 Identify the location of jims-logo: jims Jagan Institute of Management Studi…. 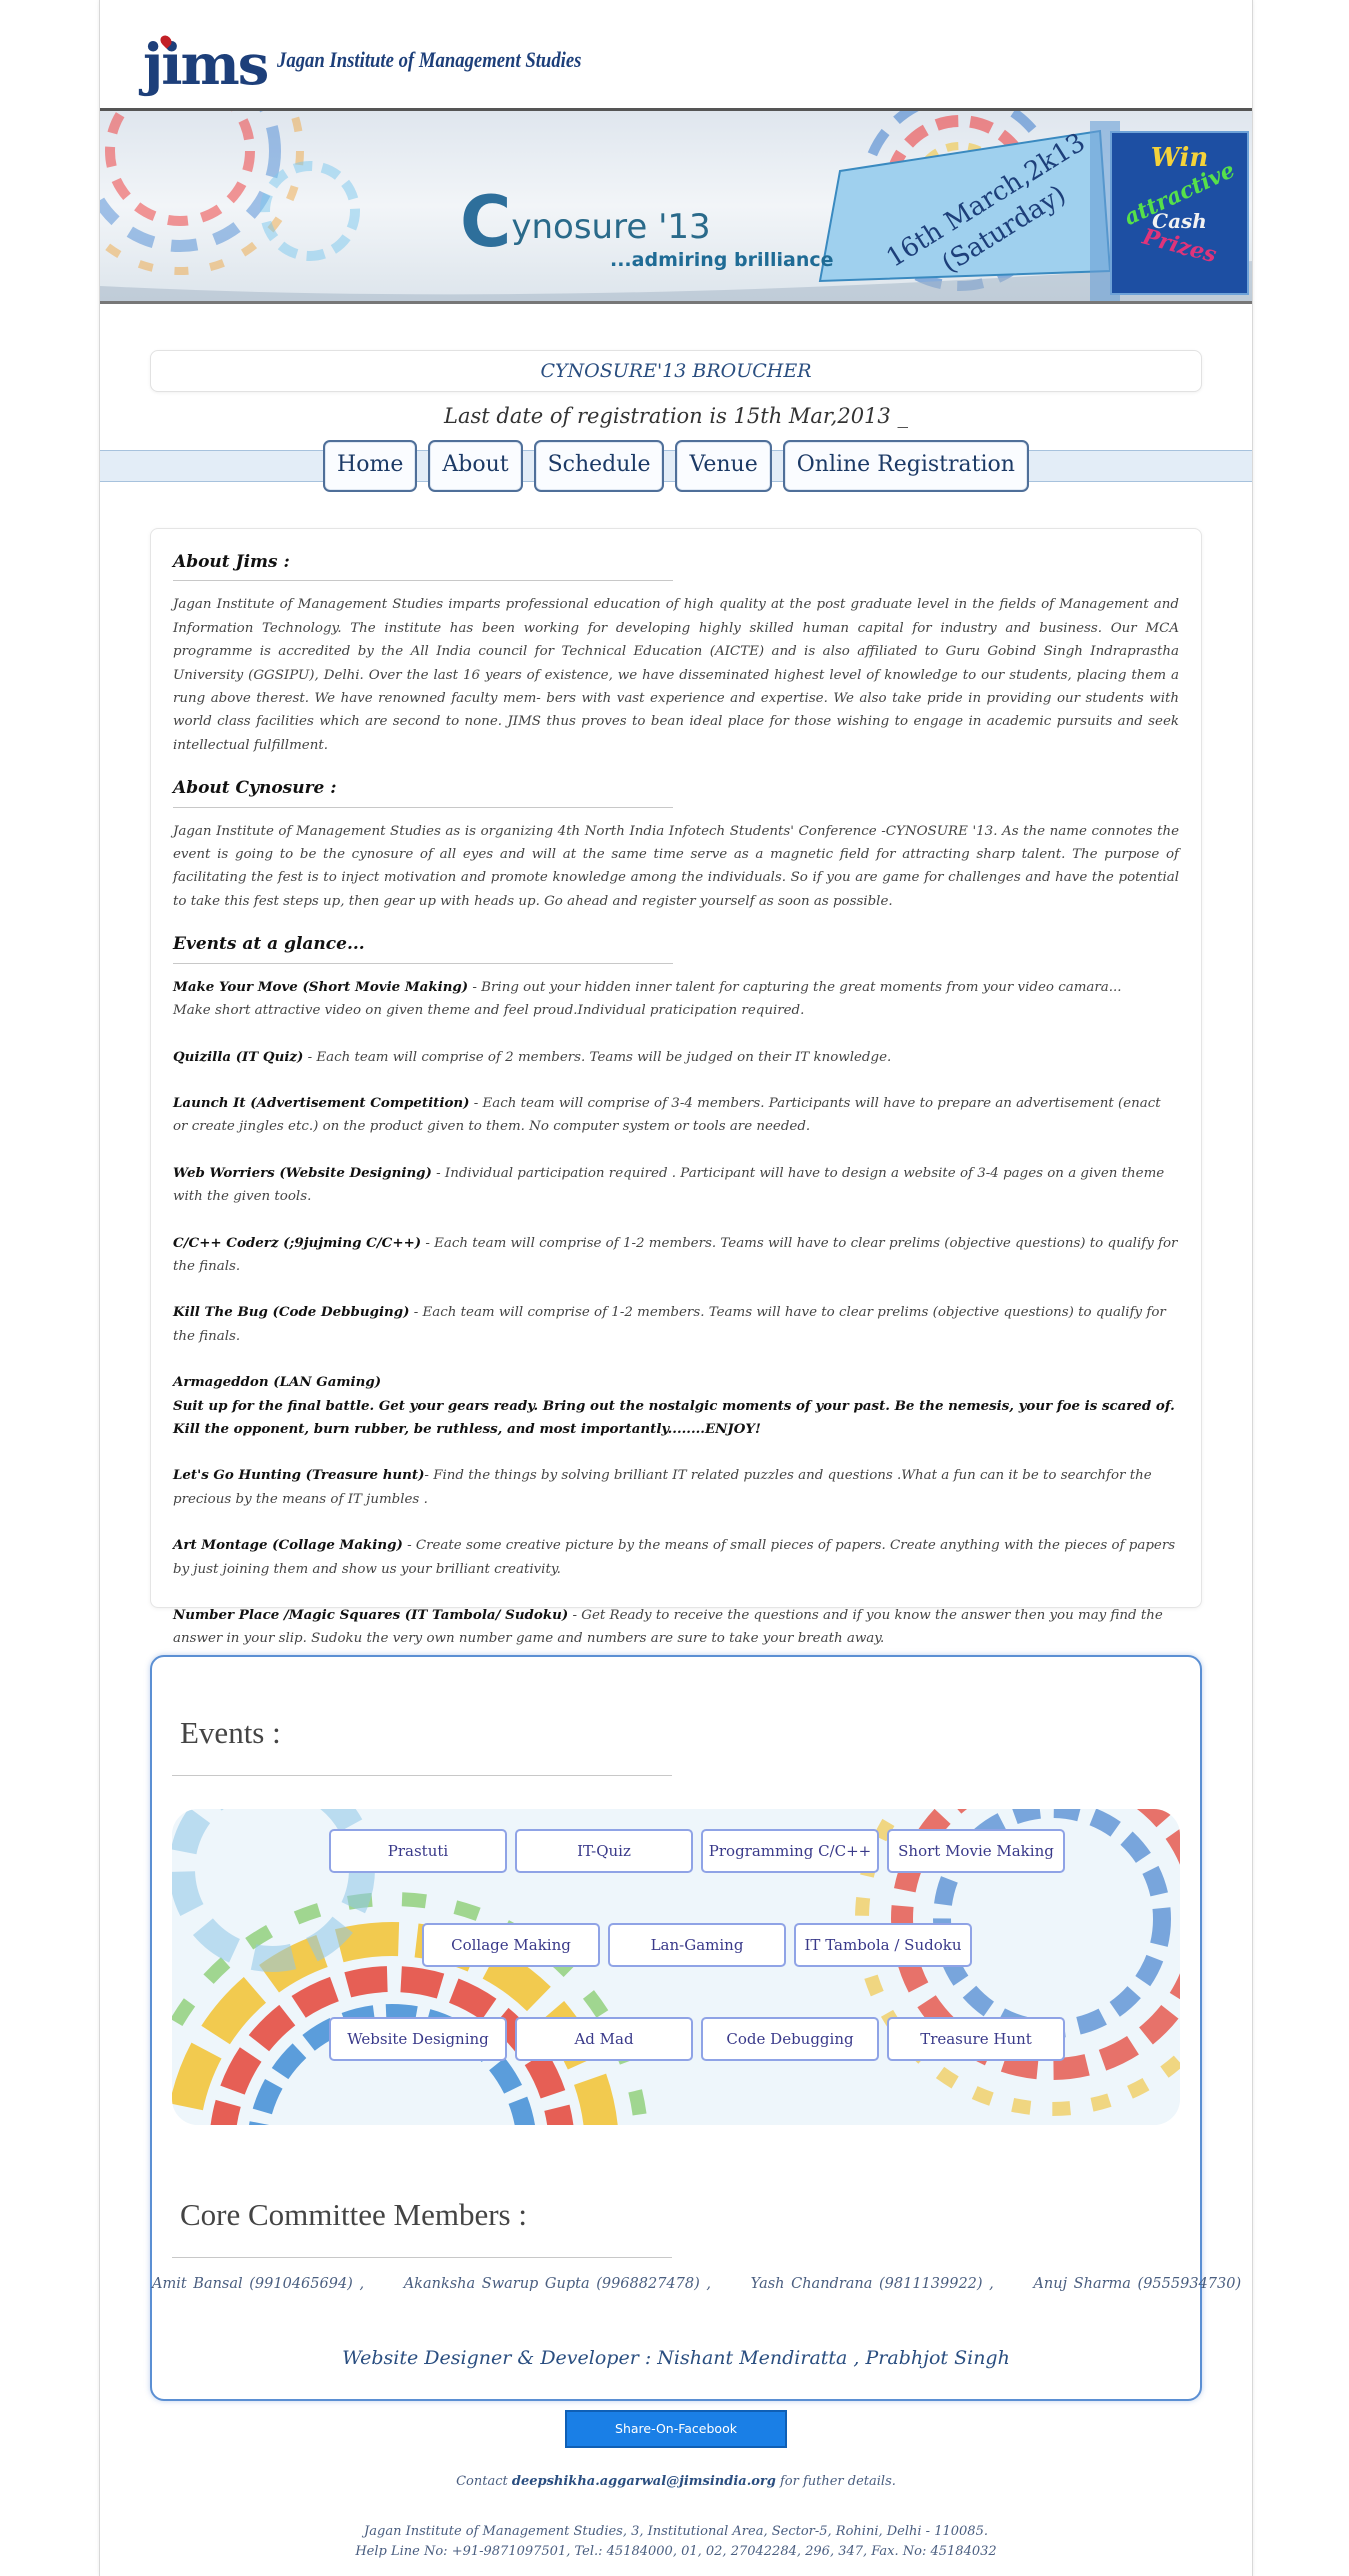
(389, 57).